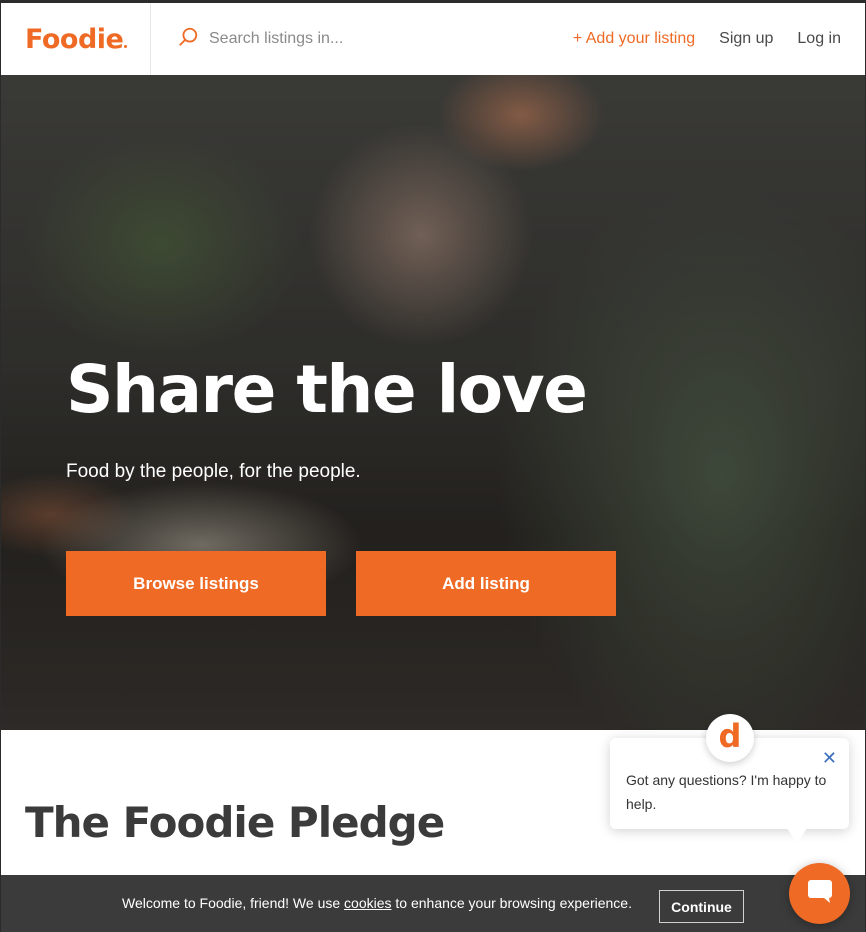 Image resolution: width=866 pixels, height=932 pixels. I want to click on continue-button: Continue, so click(701, 906).